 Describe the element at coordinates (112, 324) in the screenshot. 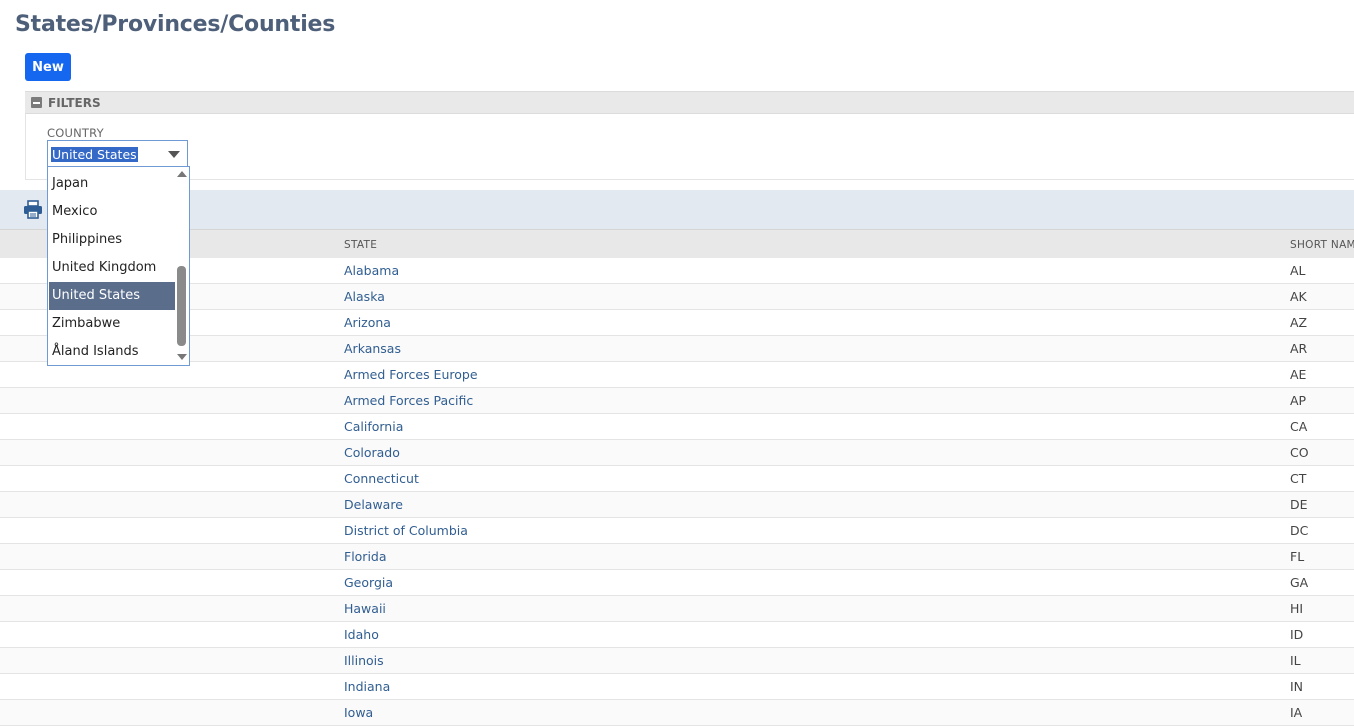

I see `dropdown-option-zimbabwe: Zimbabwe` at that location.